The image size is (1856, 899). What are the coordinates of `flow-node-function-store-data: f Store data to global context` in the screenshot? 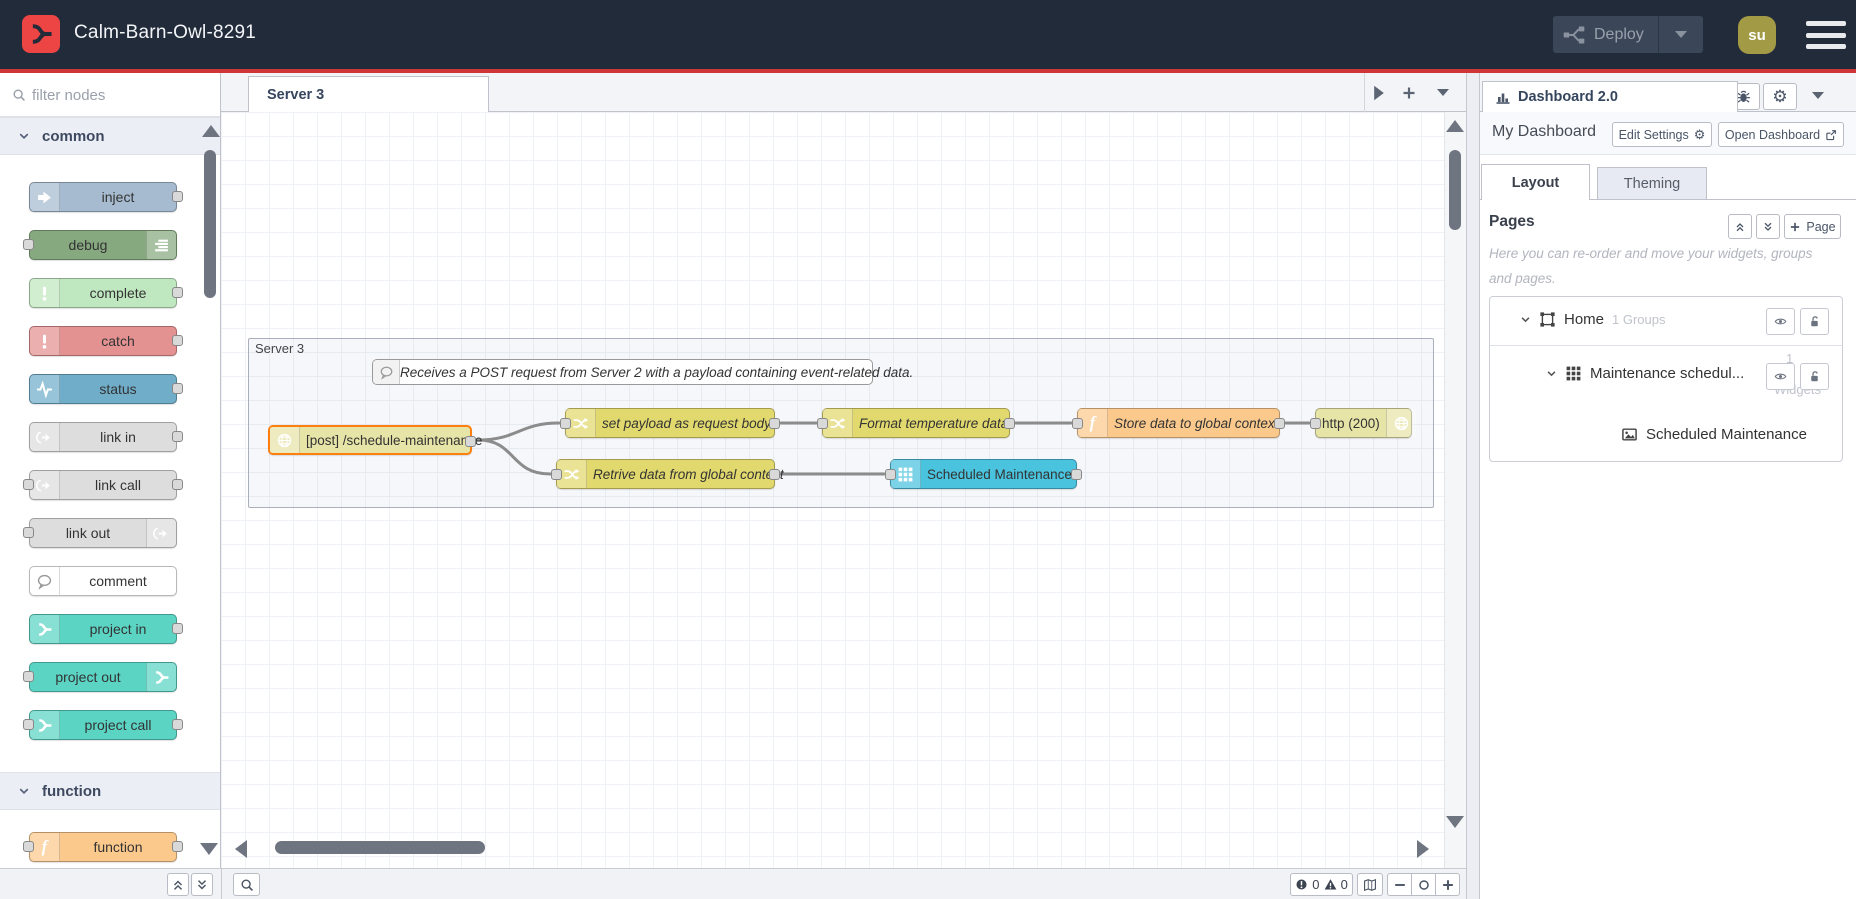 It's located at (1178, 423).